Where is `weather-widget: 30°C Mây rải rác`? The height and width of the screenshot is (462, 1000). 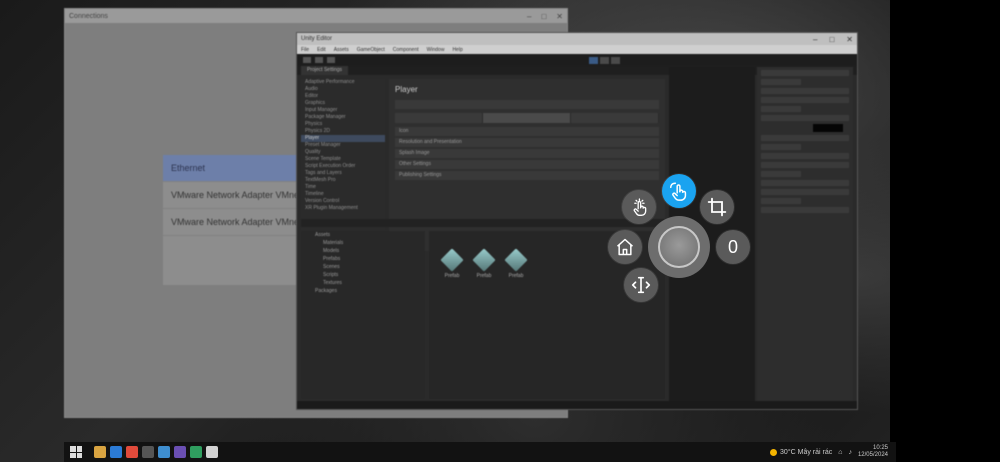
weather-widget: 30°C Mây rải rác is located at coordinates (801, 452).